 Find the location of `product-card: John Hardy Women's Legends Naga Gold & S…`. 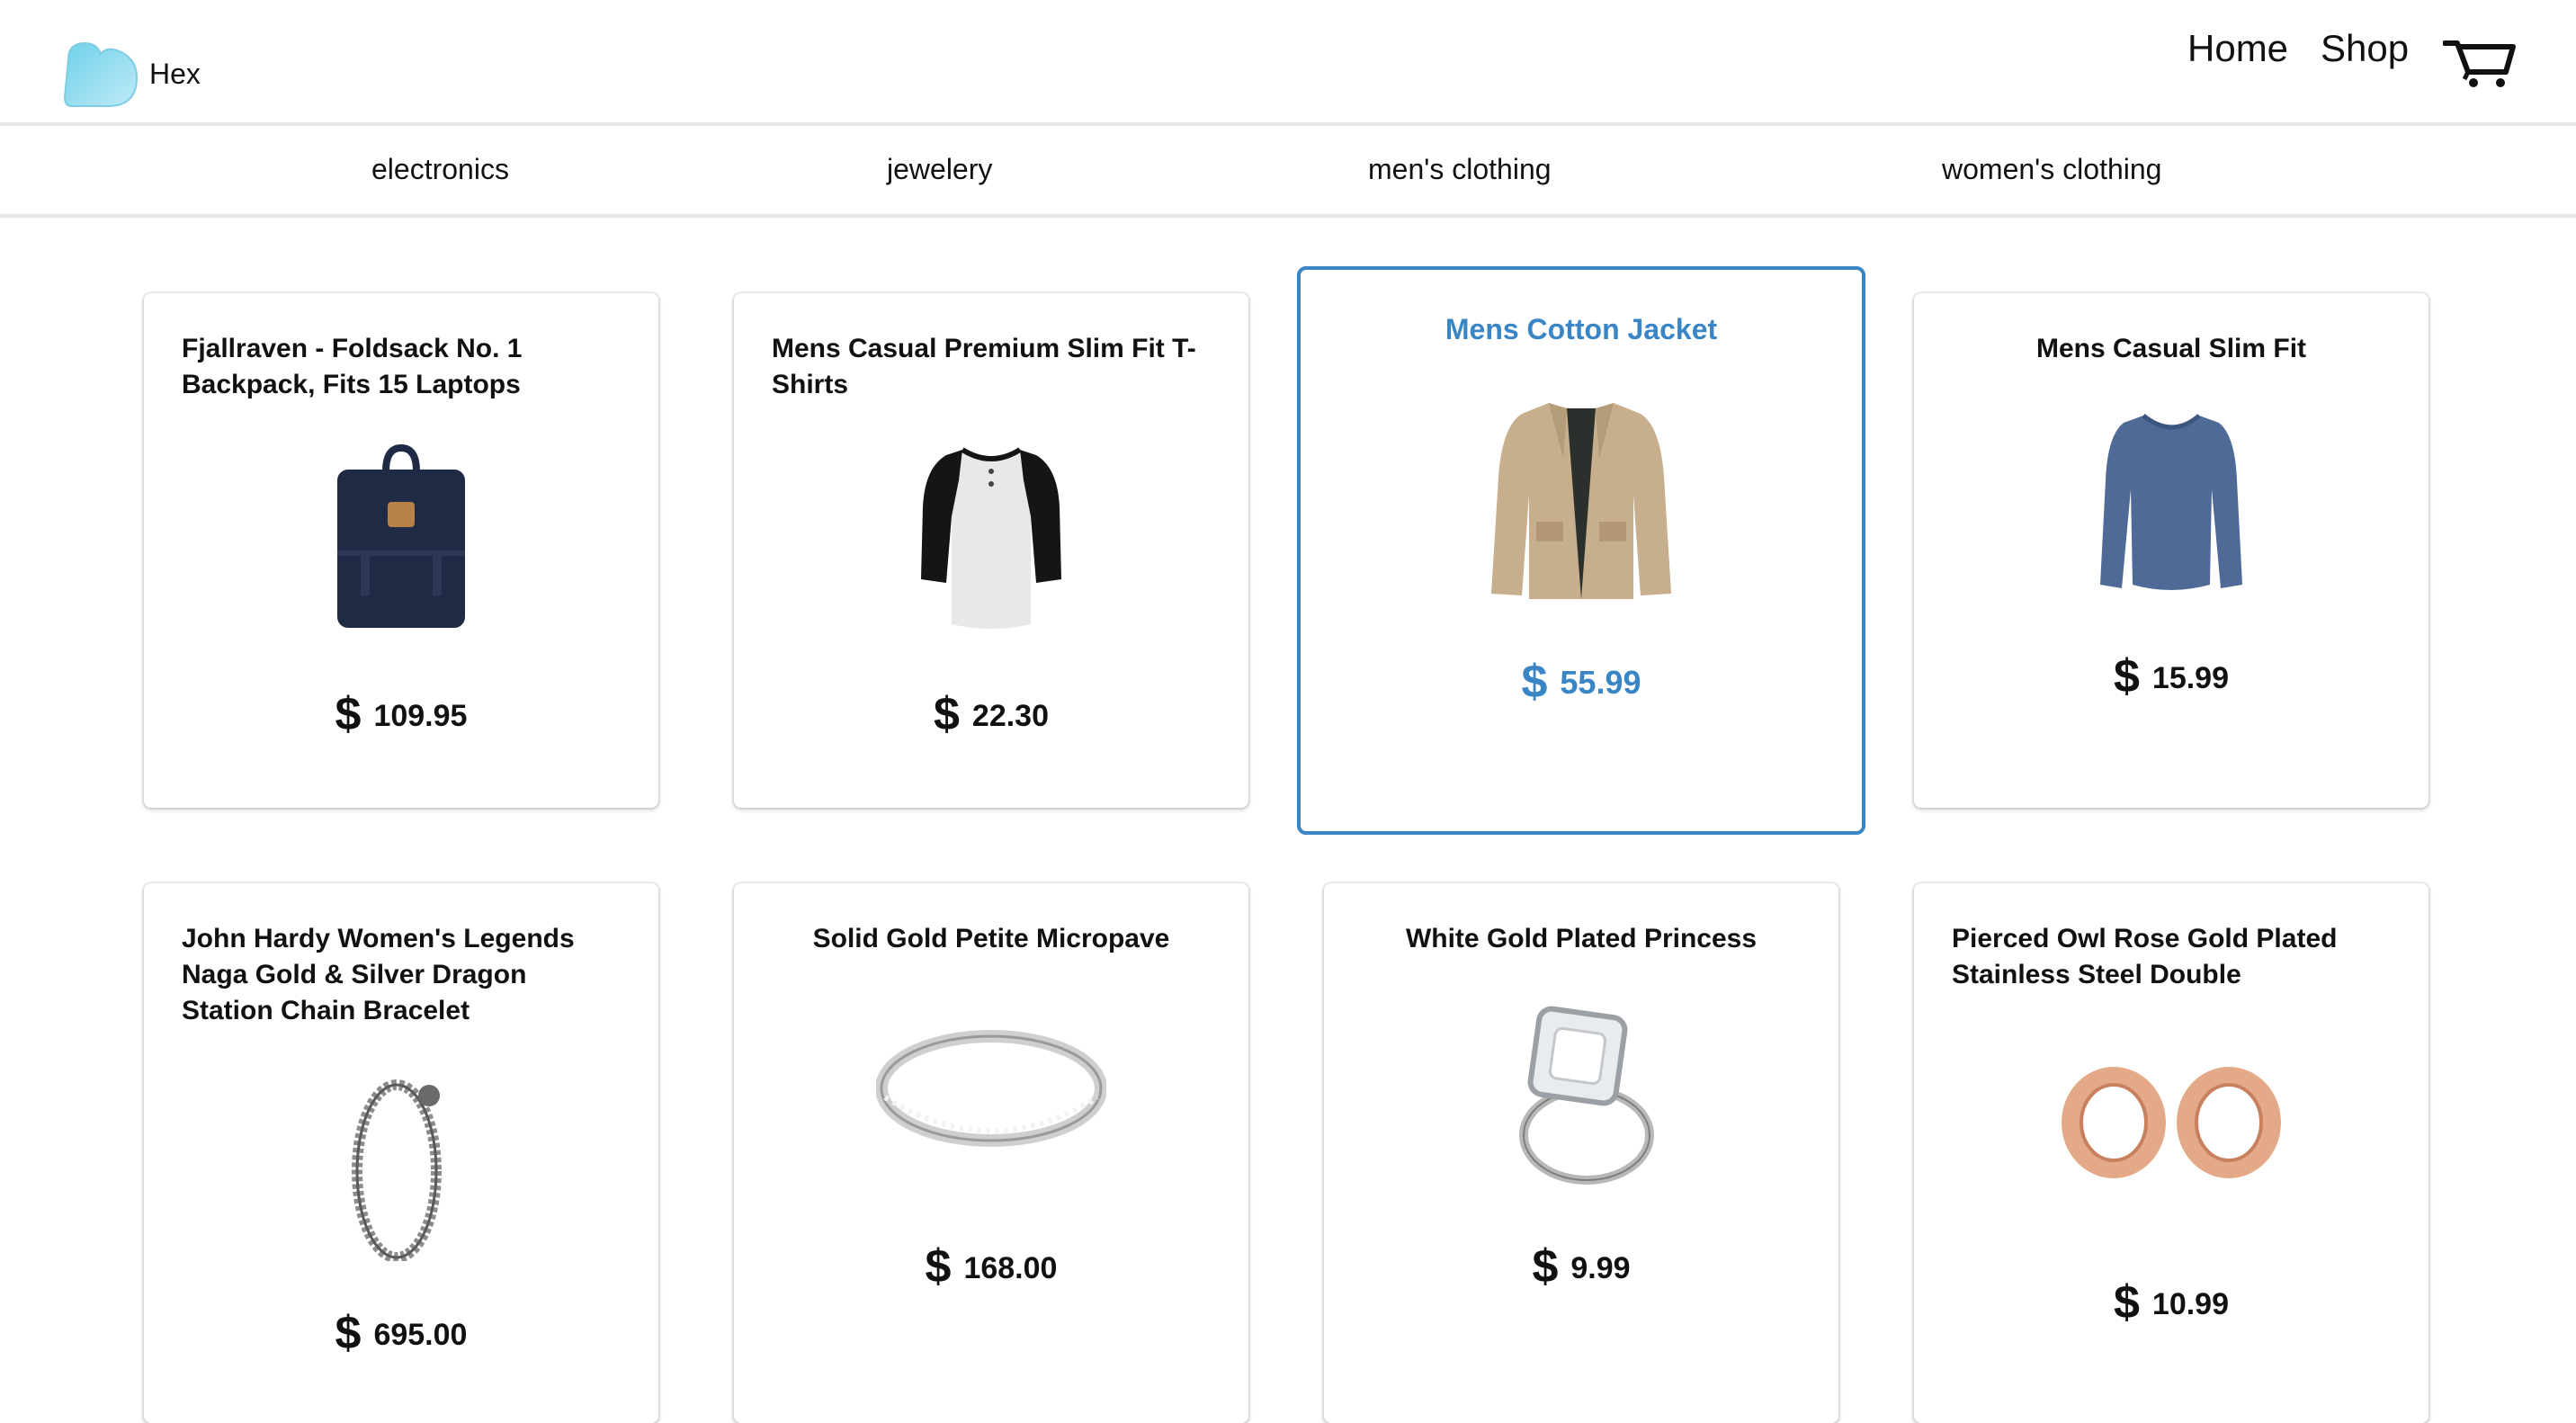

product-card: John Hardy Women's Legends Naga Gold & S… is located at coordinates (401, 1153).